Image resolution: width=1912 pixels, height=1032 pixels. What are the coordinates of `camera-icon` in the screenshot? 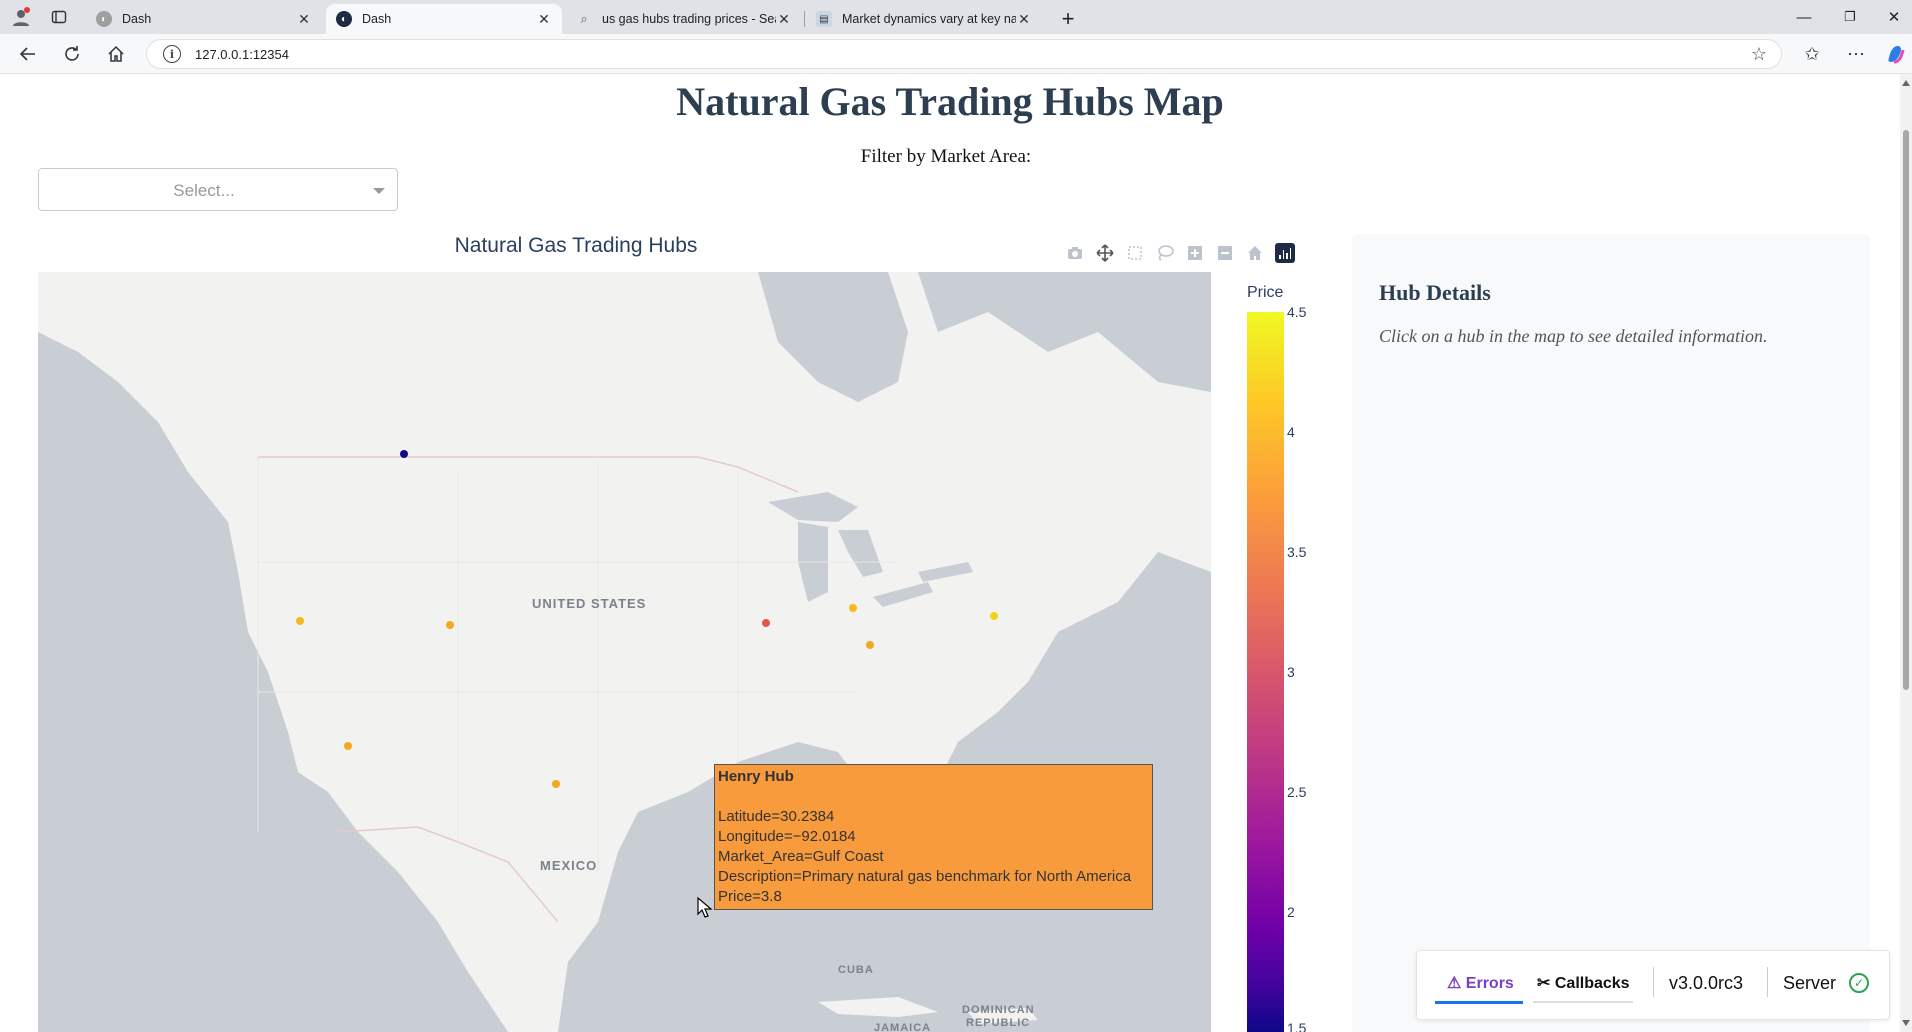 It's located at (1075, 253).